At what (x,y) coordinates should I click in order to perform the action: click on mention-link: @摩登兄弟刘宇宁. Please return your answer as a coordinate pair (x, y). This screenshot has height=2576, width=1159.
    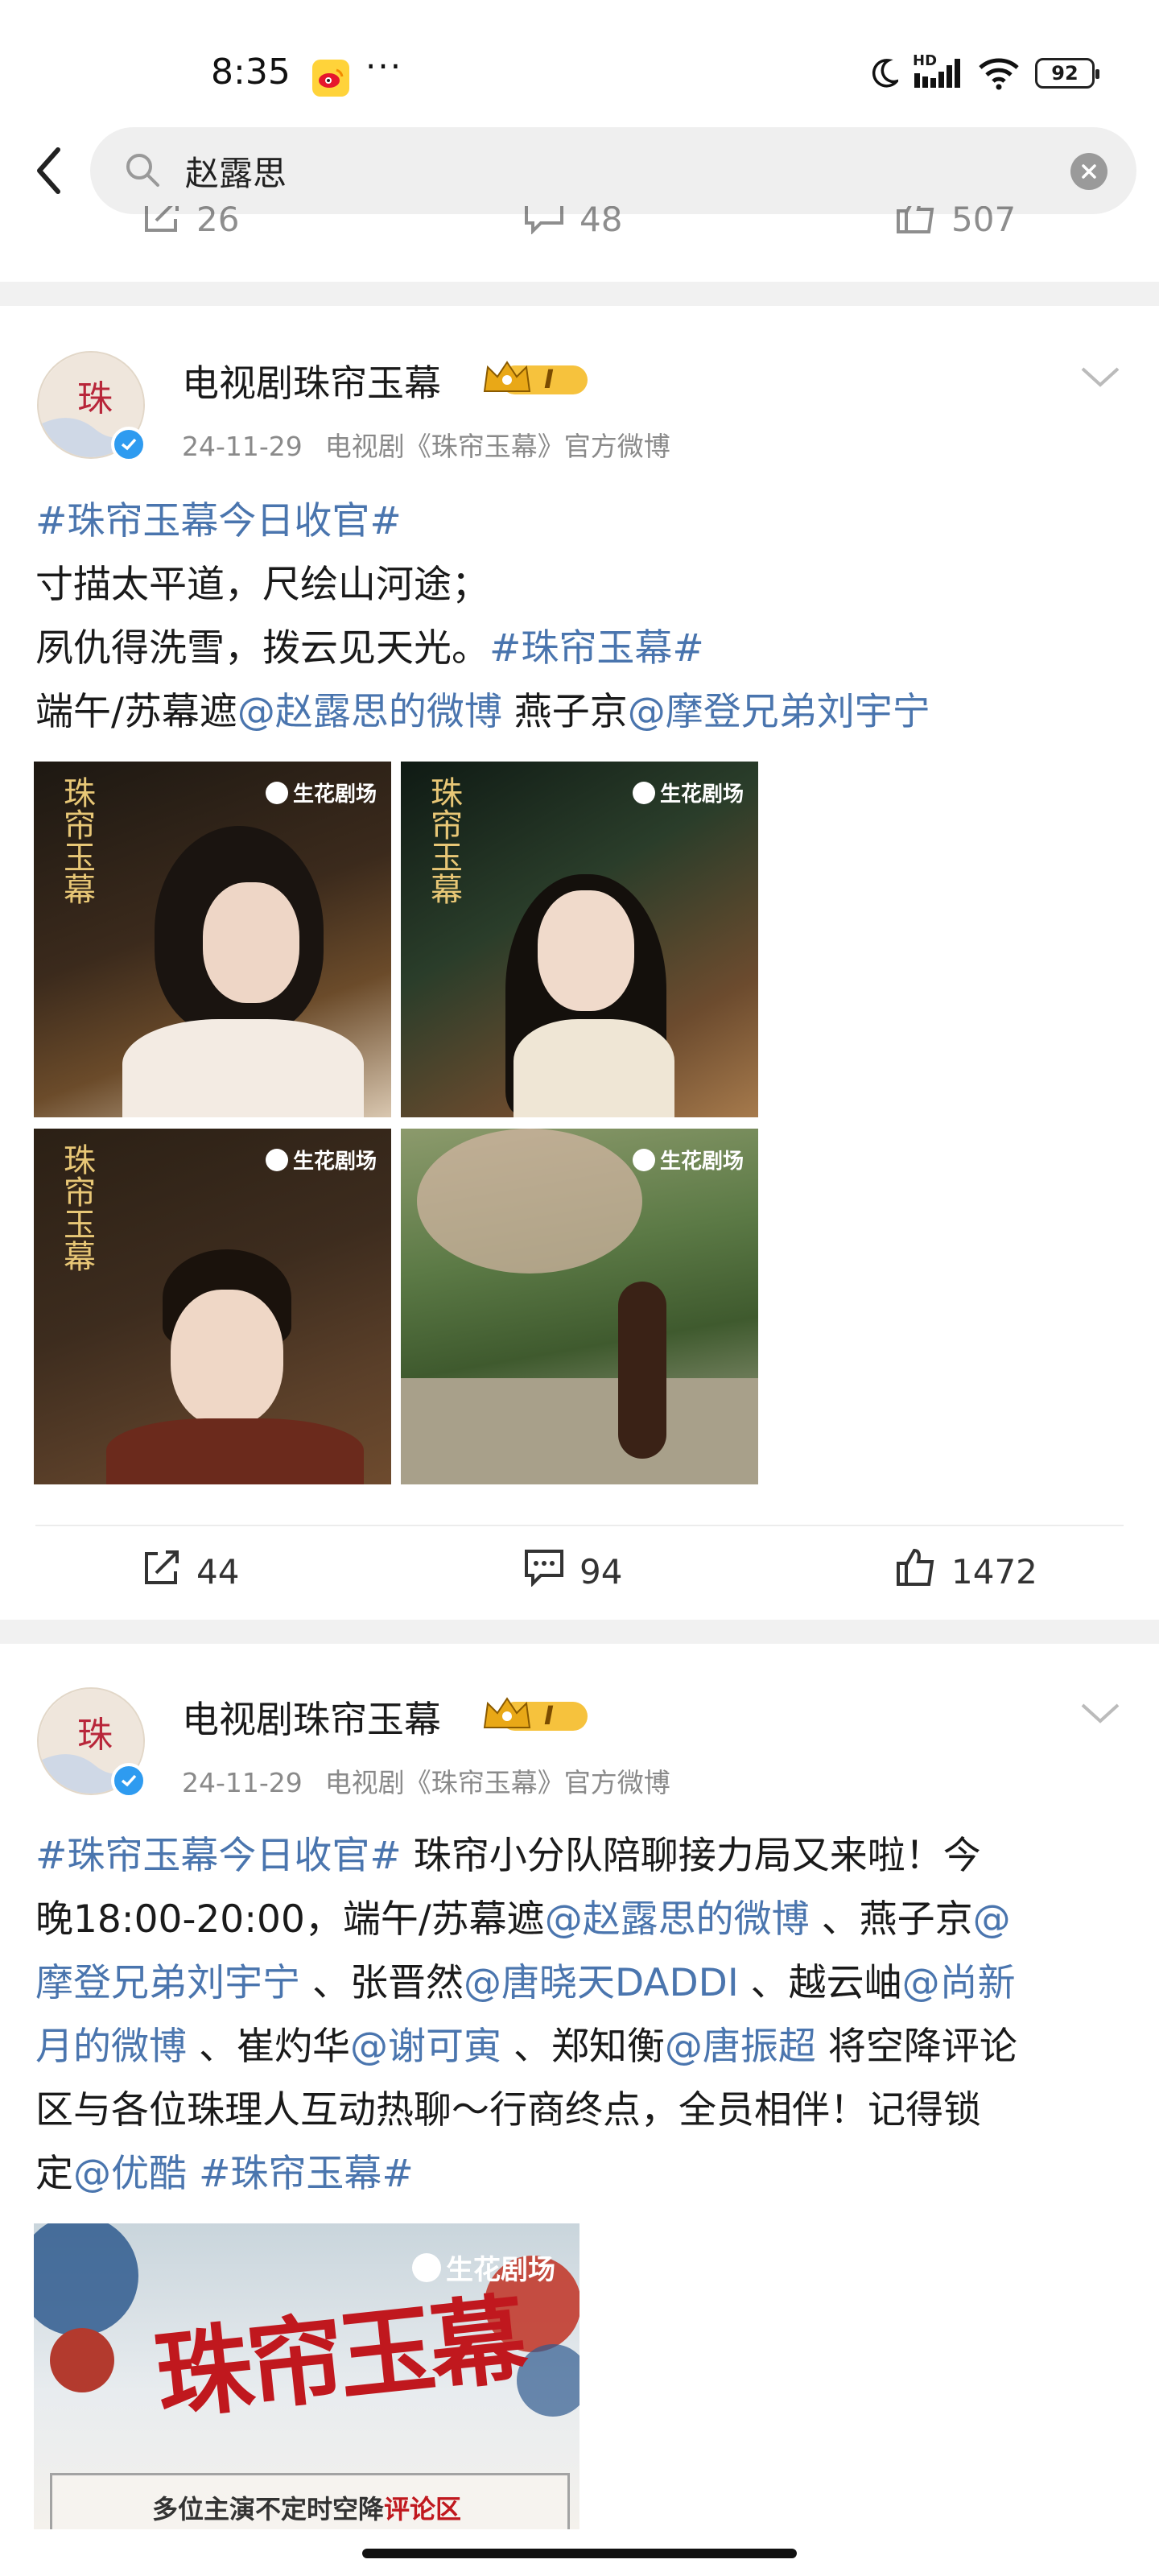
    Looking at the image, I should click on (779, 712).